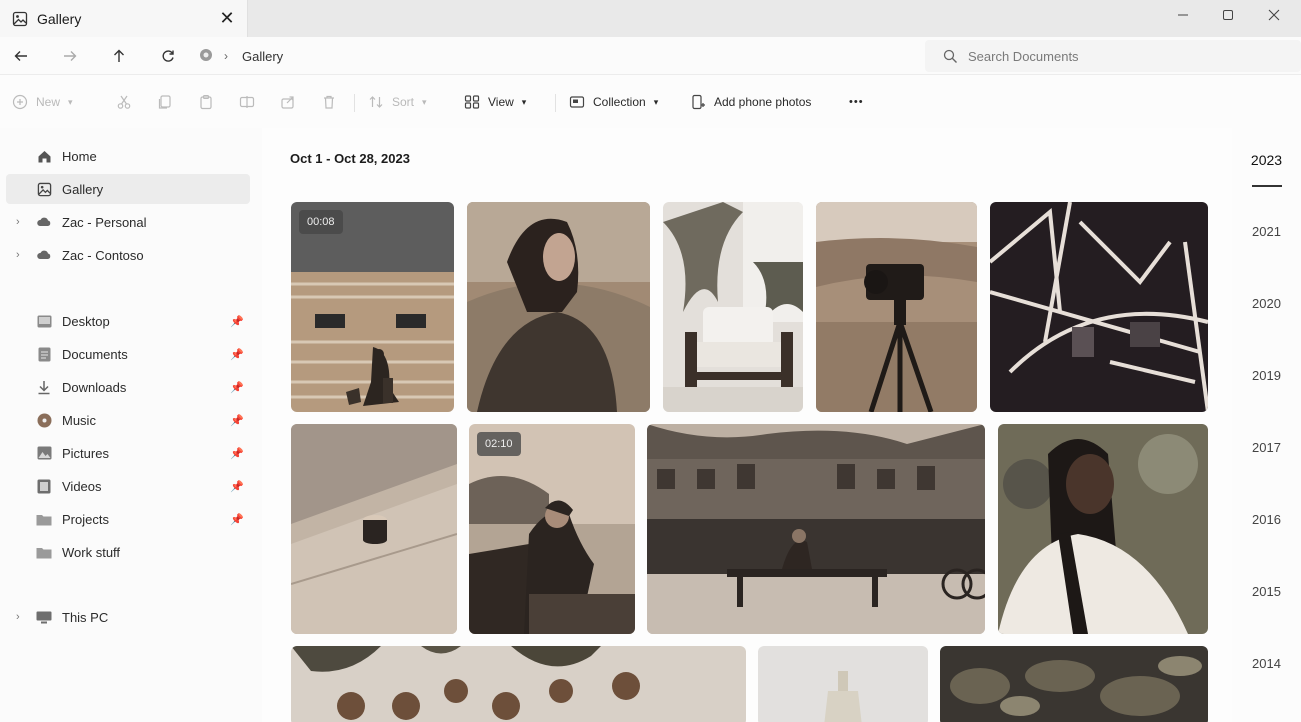 The image size is (1301, 722). Describe the element at coordinates (1266, 375) in the screenshot. I see `year-2019: 2019` at that location.